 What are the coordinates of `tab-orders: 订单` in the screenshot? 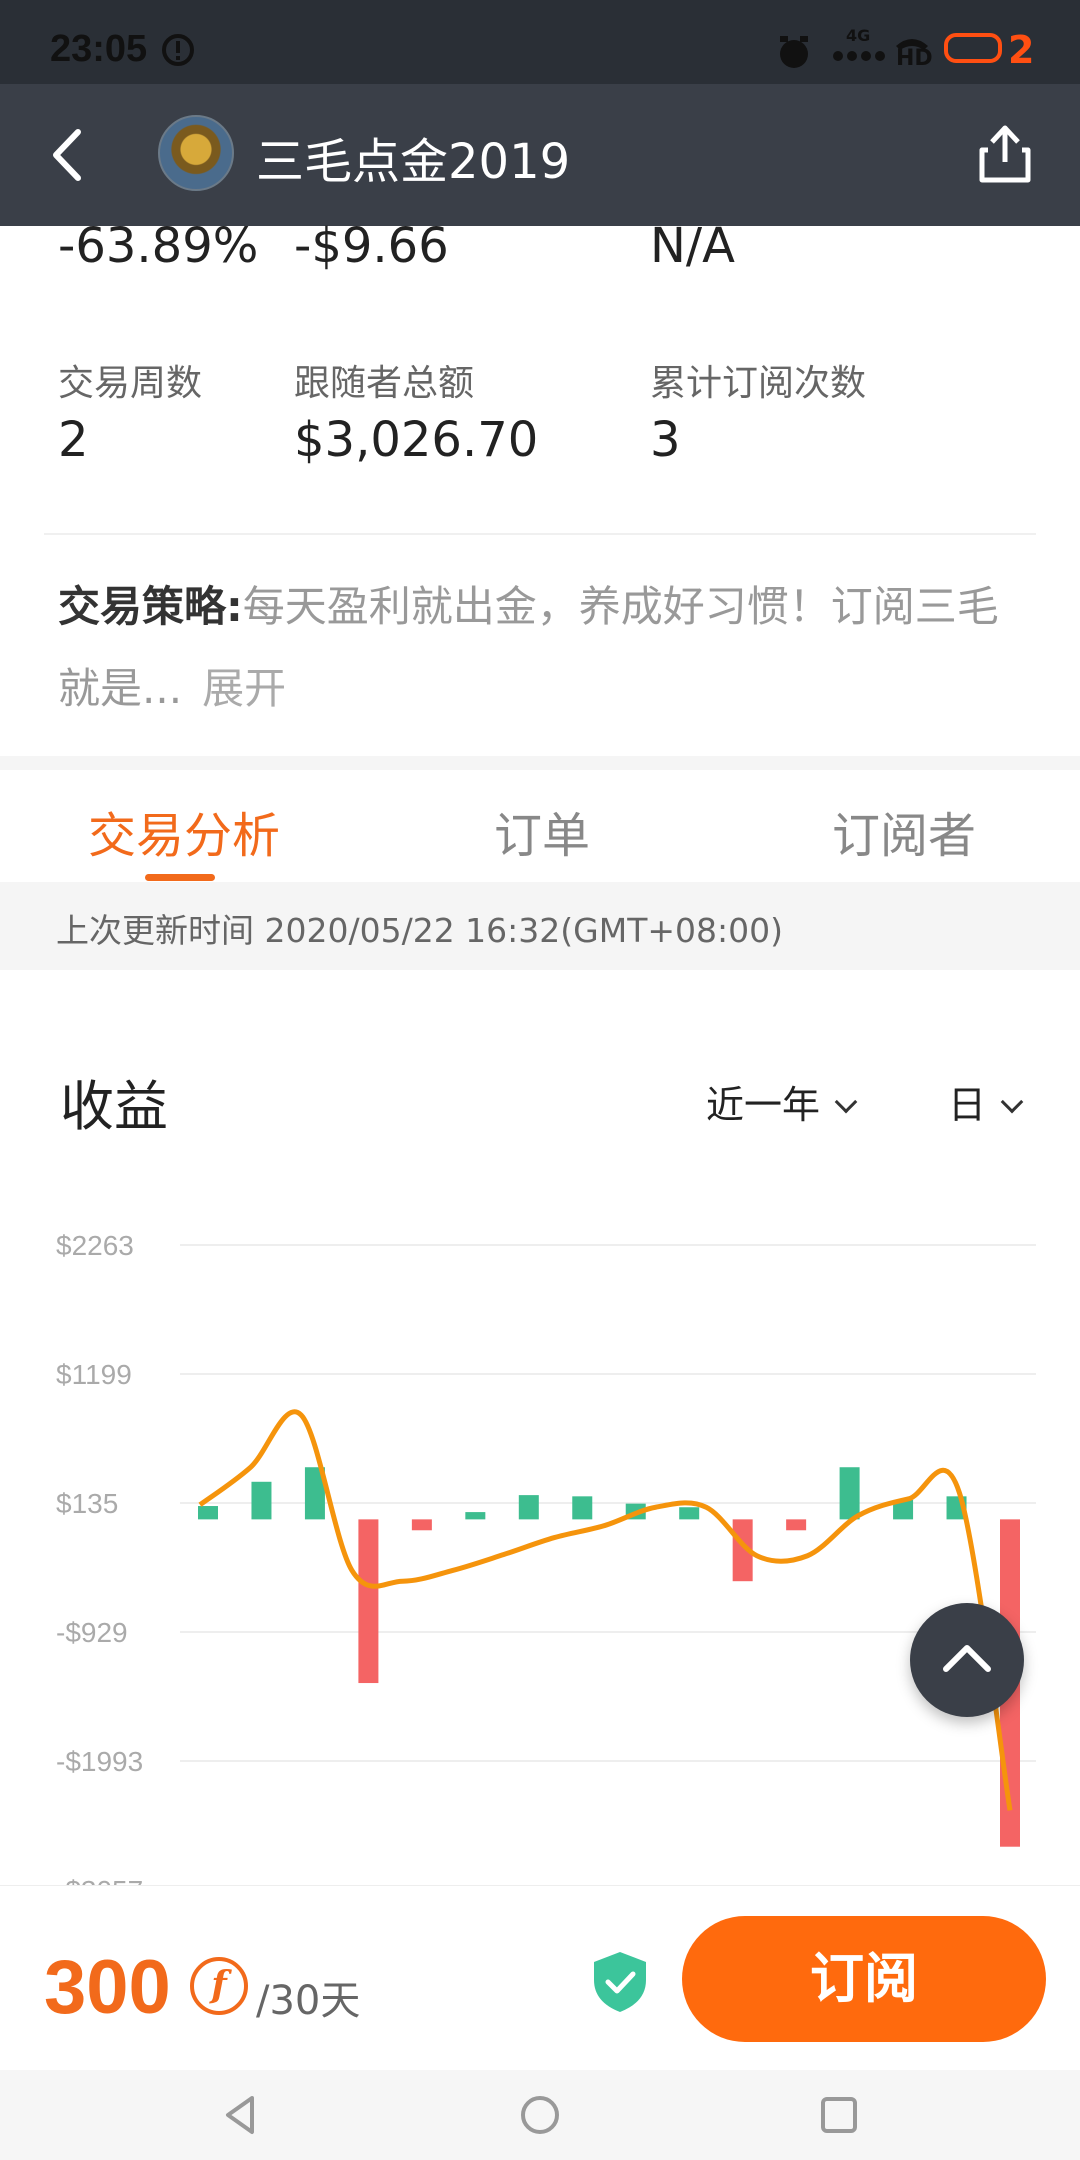 It's located at (542, 831).